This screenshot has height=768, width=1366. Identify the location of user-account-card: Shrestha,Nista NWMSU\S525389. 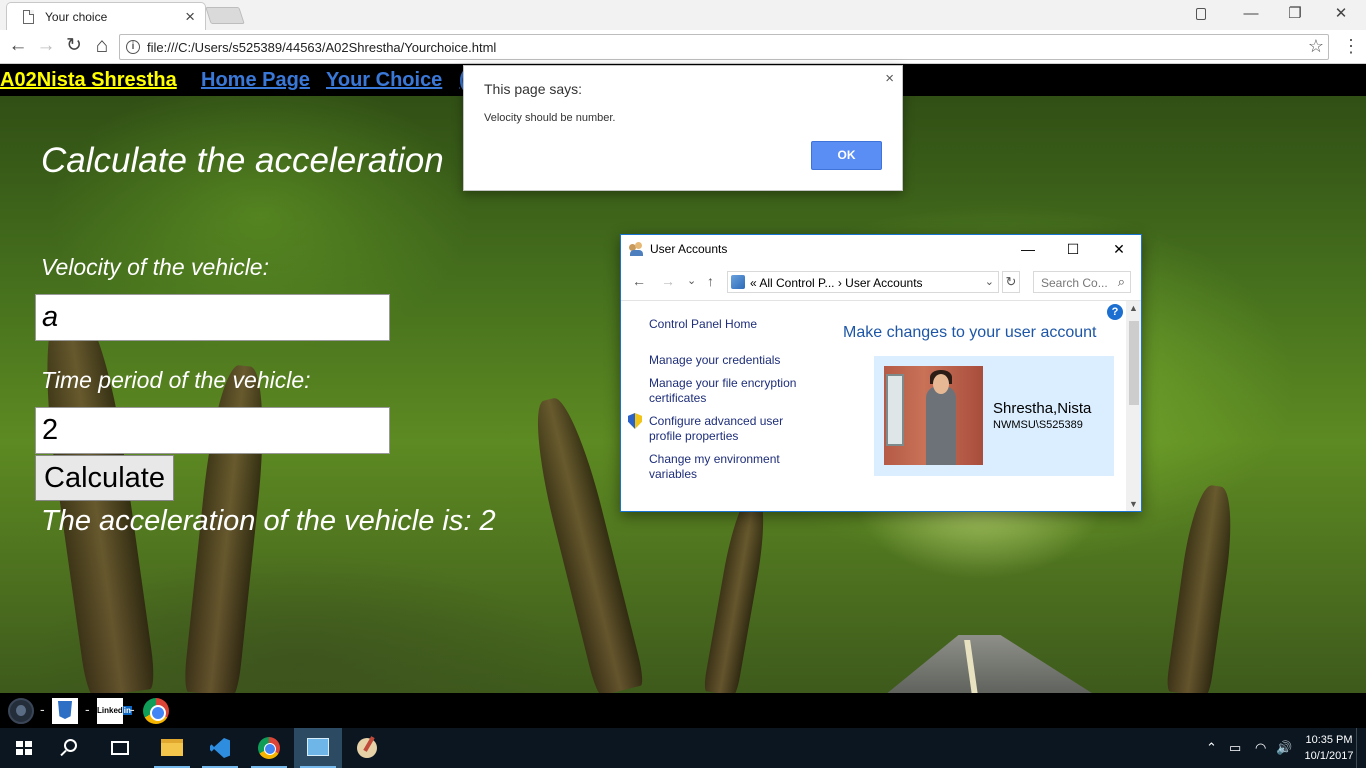
(994, 416).